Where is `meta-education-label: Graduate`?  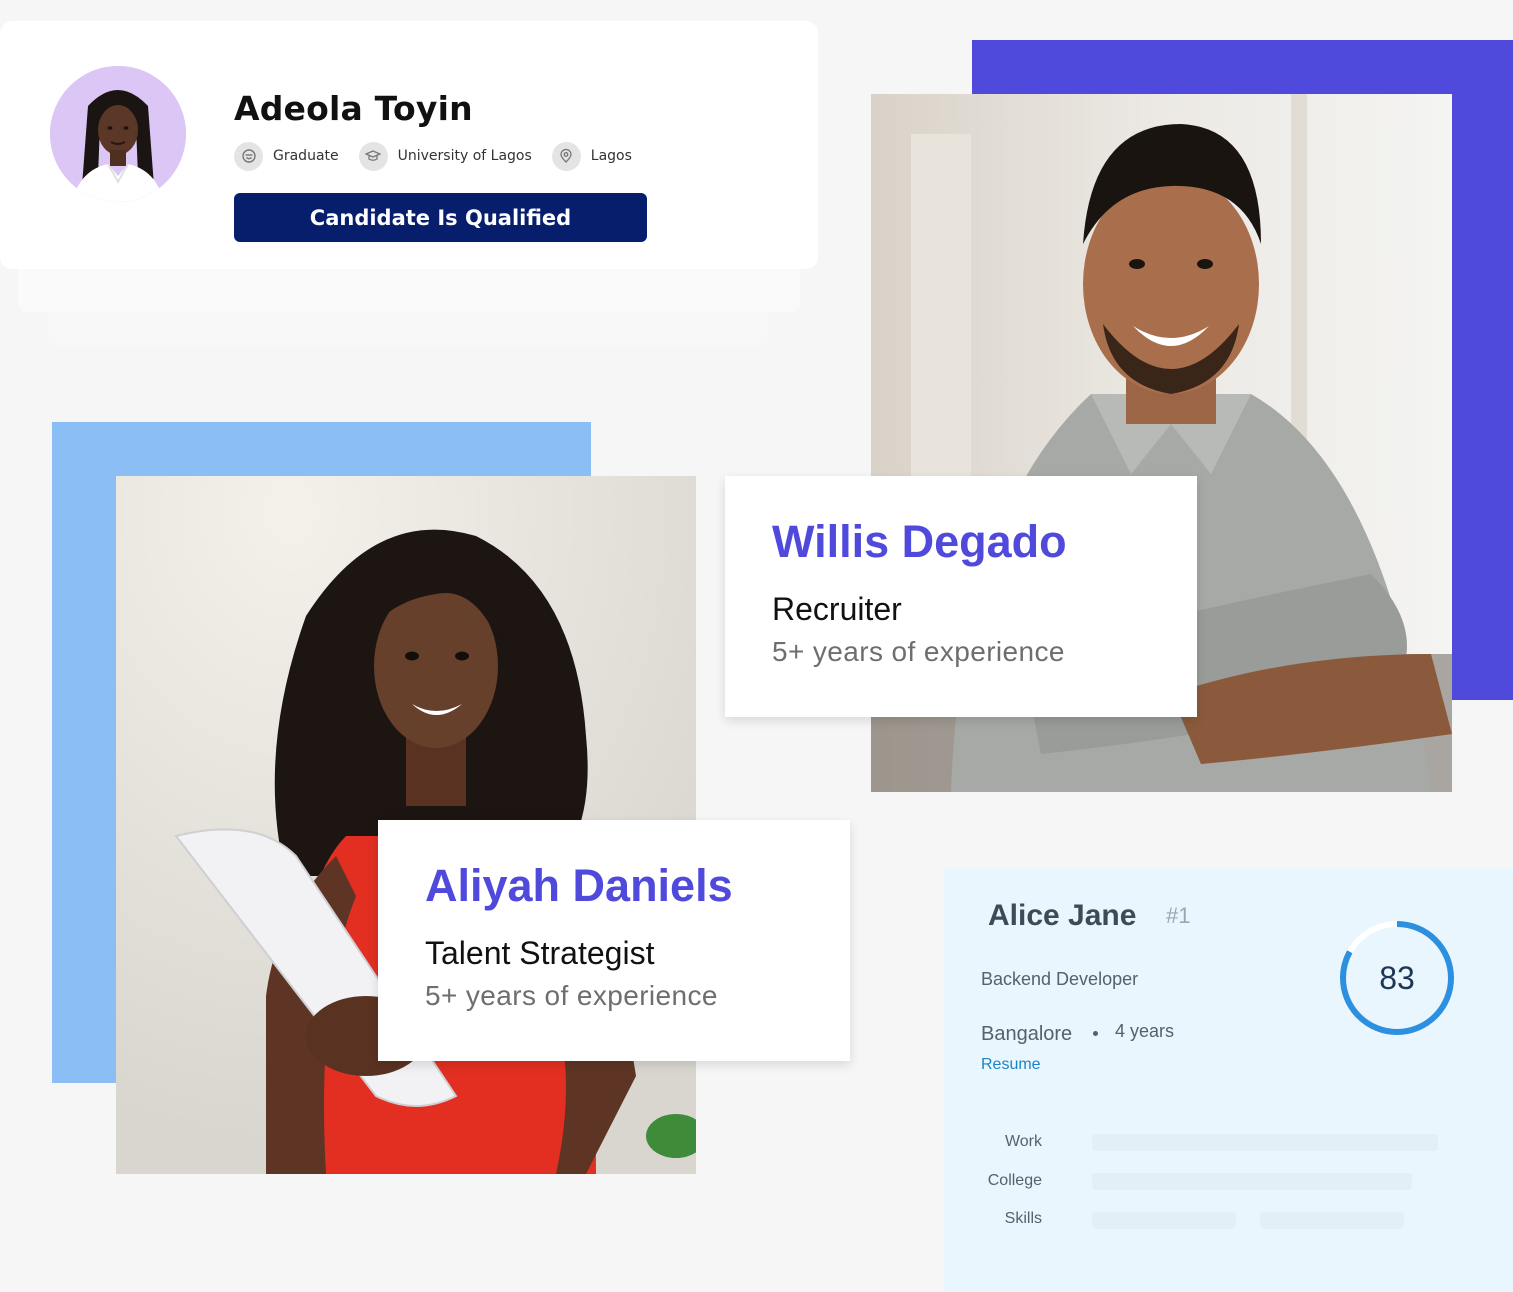 meta-education-label: Graduate is located at coordinates (306, 156).